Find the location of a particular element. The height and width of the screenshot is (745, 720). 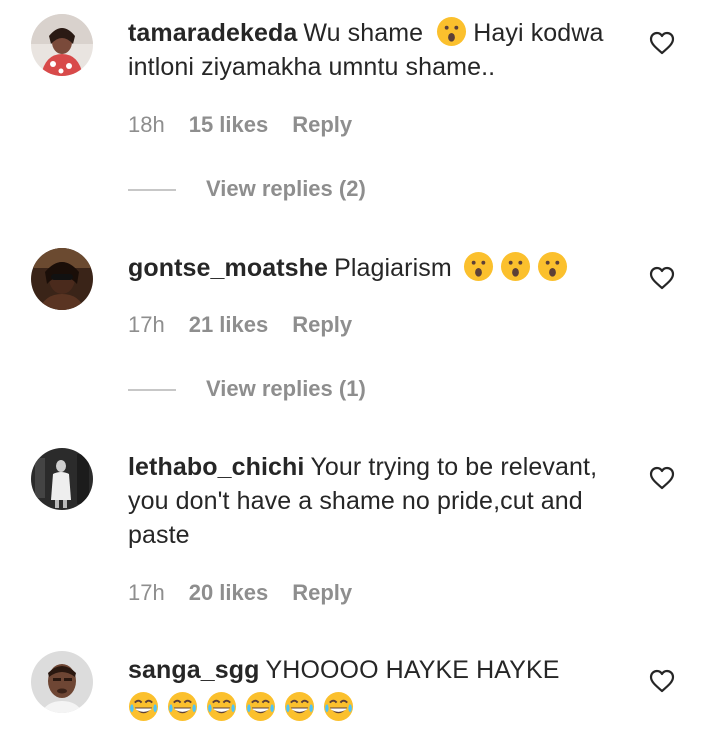

comment-text: sanga_sgg YHOOOO HAYKE HAYKE is located at coordinates (378, 689).